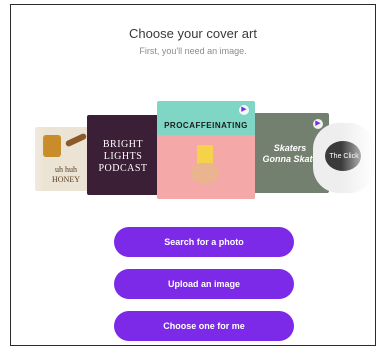 The image size is (386, 354). I want to click on honey-dipper-icon, so click(76, 140).